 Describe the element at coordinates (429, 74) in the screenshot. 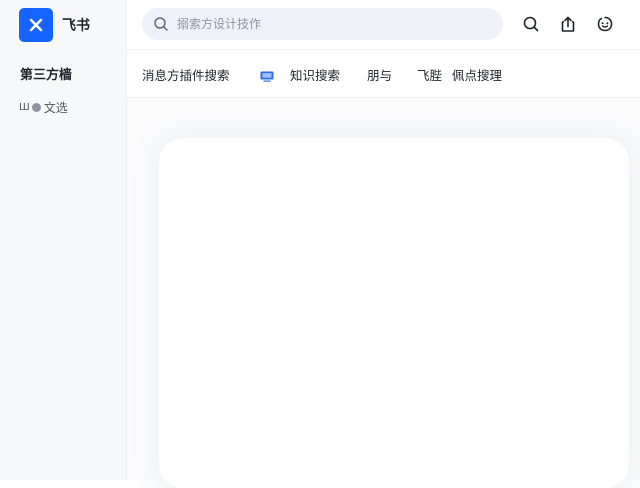

I see `tab-feishu: 飞䏶` at that location.